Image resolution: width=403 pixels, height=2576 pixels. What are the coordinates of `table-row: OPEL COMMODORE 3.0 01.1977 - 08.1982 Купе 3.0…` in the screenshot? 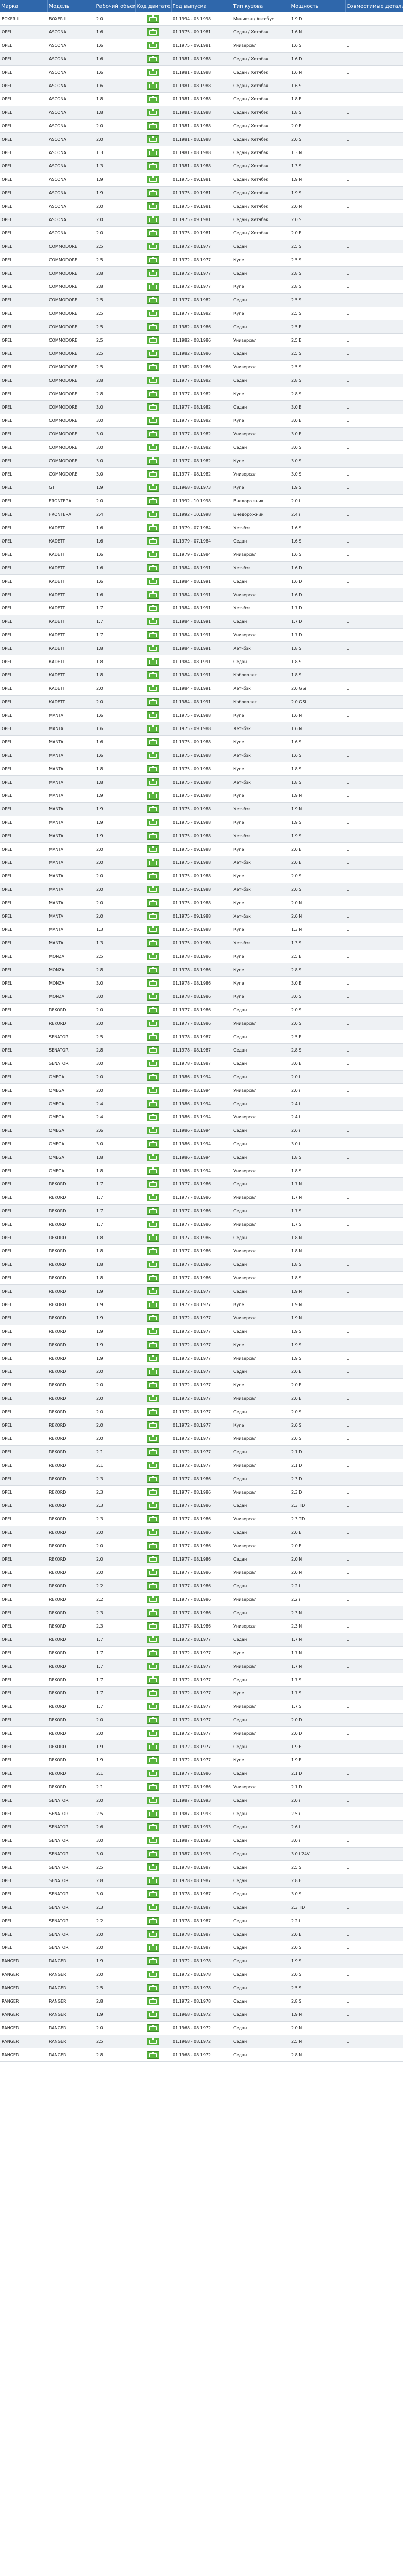 It's located at (202, 421).